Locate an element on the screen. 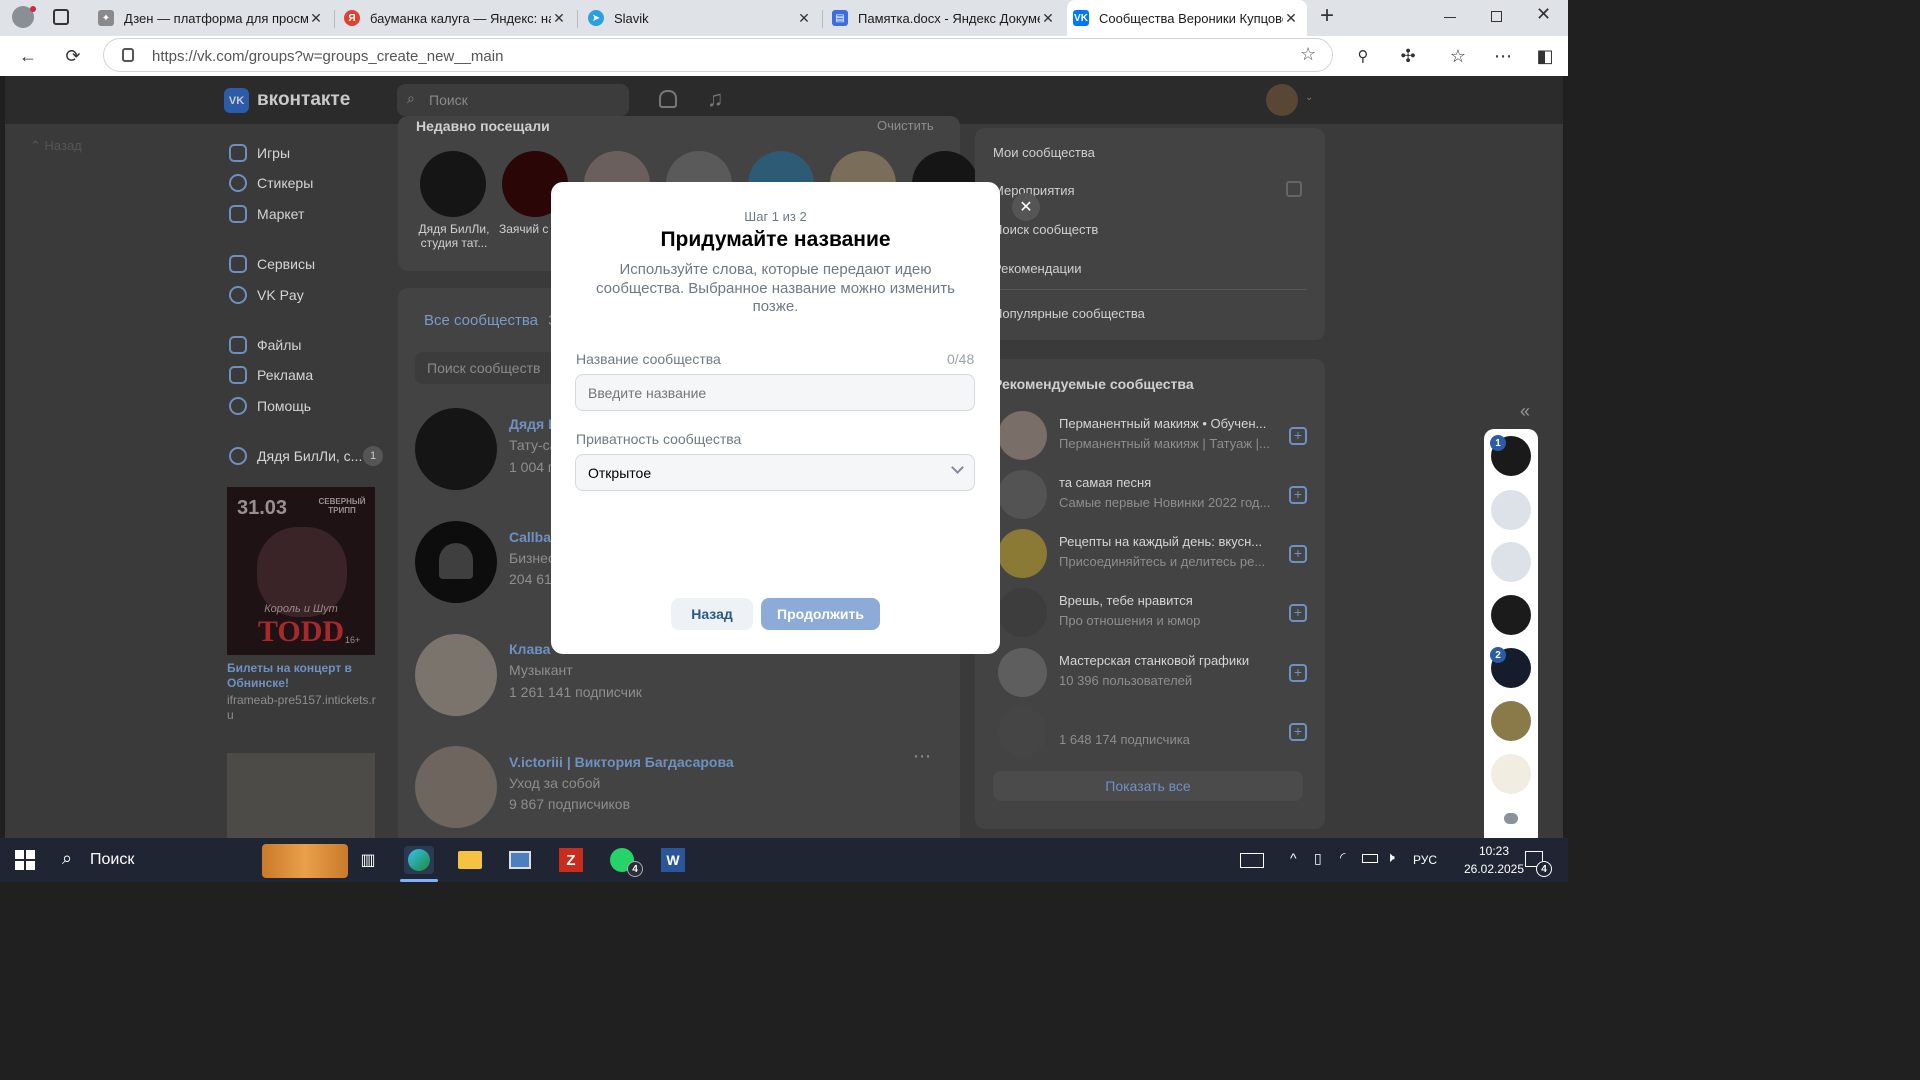  minimize-window-icon is located at coordinates (1450, 17).